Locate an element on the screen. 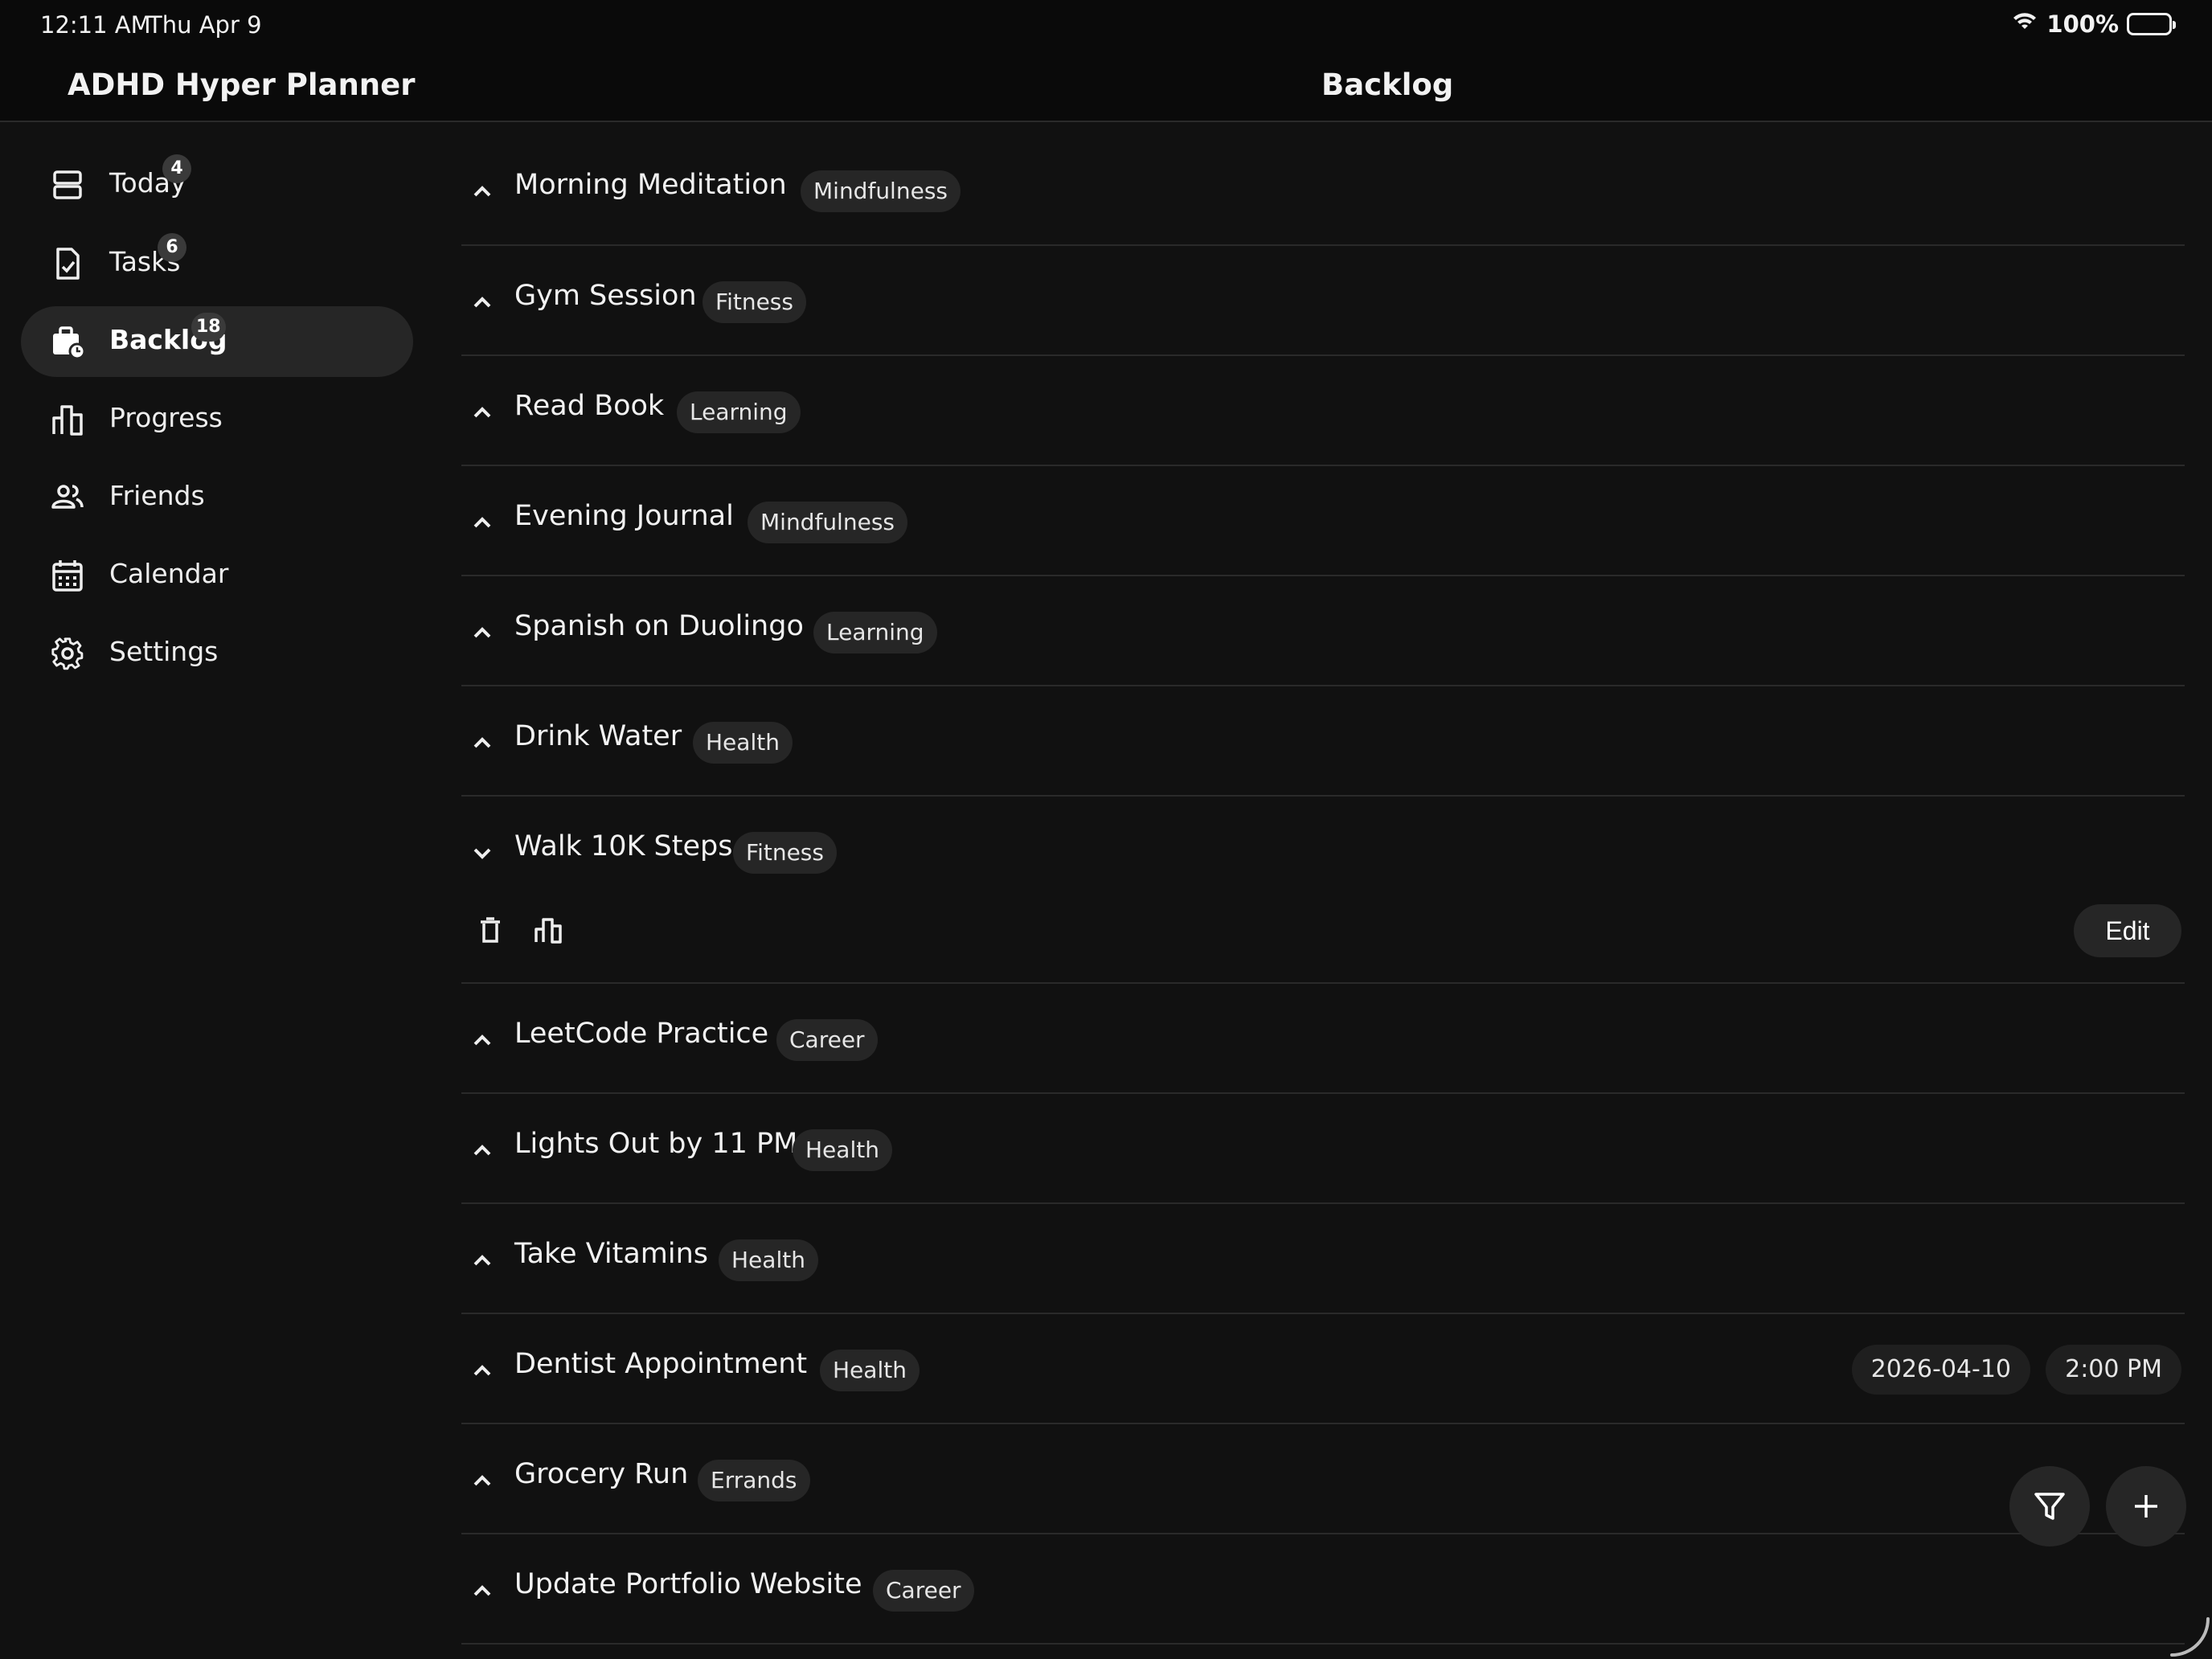  friends-icon is located at coordinates (67, 497).